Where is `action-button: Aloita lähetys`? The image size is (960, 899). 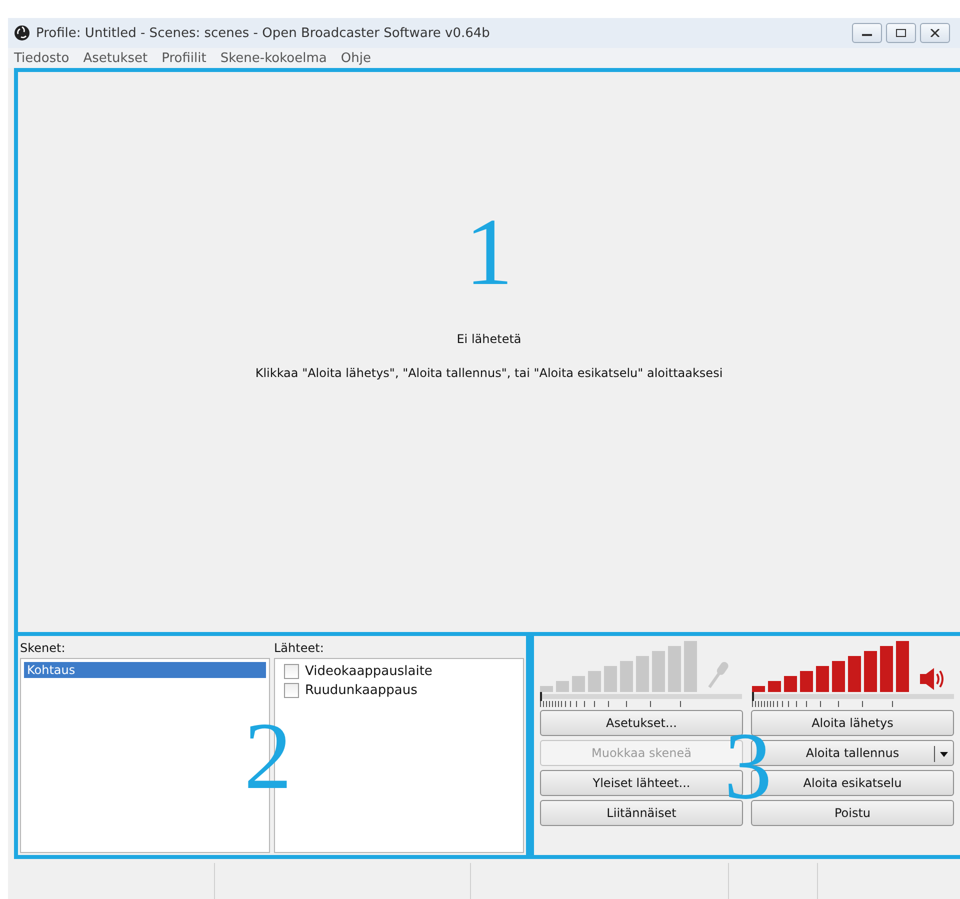 action-button: Aloita lähetys is located at coordinates (852, 723).